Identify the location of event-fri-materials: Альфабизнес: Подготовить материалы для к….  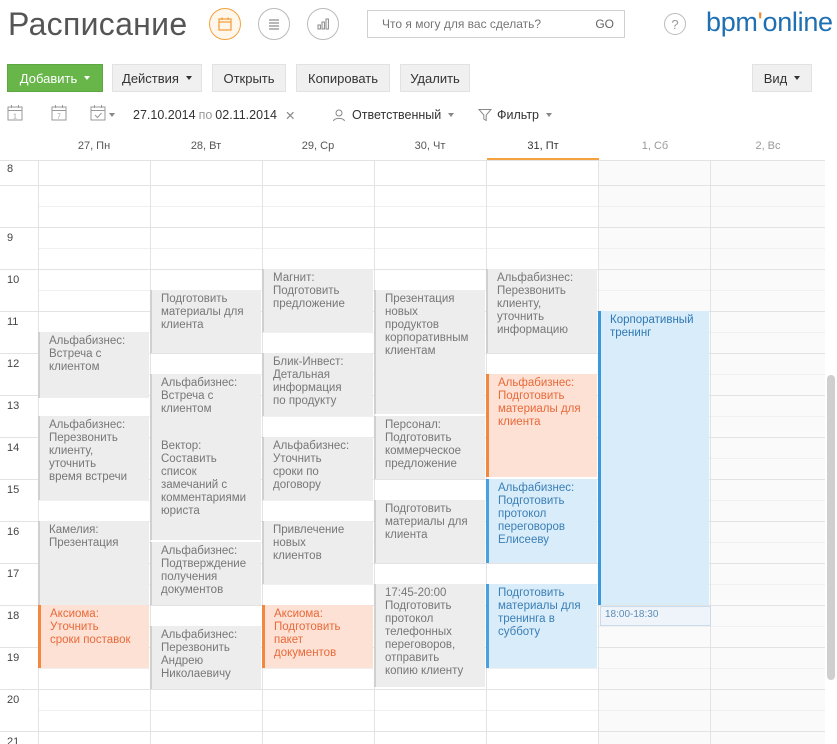
(541, 425).